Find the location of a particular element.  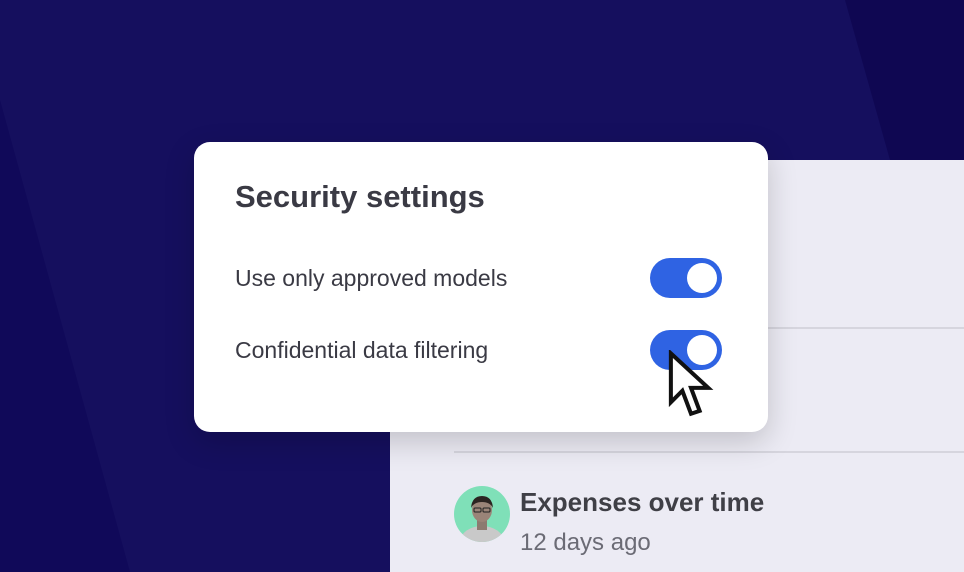

user-avatar-icon is located at coordinates (482, 514).